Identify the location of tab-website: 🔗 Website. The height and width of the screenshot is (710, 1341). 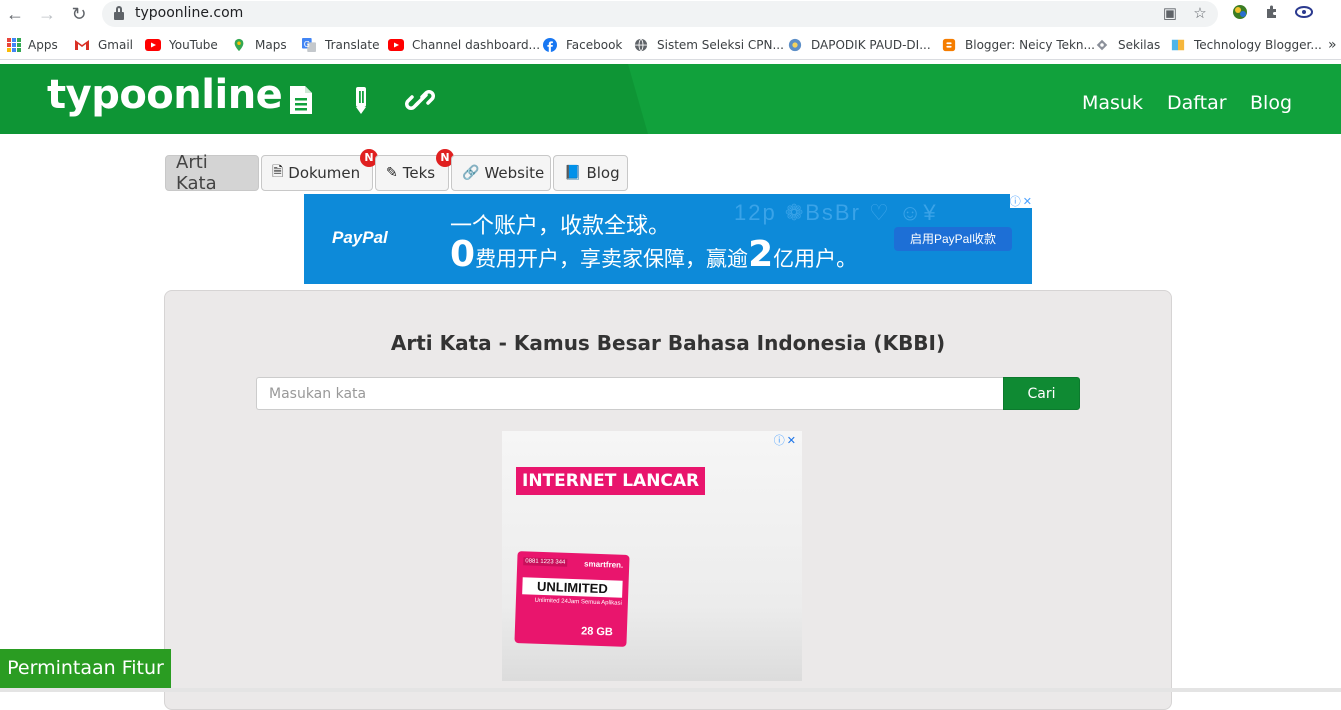
(501, 173).